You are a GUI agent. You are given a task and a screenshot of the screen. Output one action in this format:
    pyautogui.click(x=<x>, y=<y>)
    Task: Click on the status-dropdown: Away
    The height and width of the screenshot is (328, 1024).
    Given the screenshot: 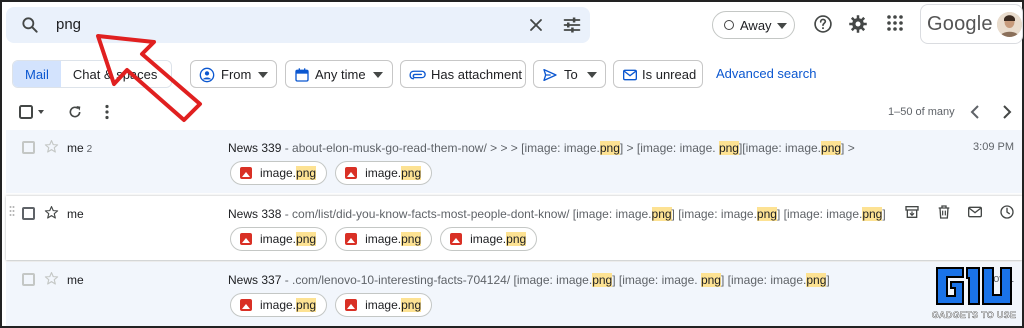 What is the action you would take?
    pyautogui.click(x=753, y=25)
    